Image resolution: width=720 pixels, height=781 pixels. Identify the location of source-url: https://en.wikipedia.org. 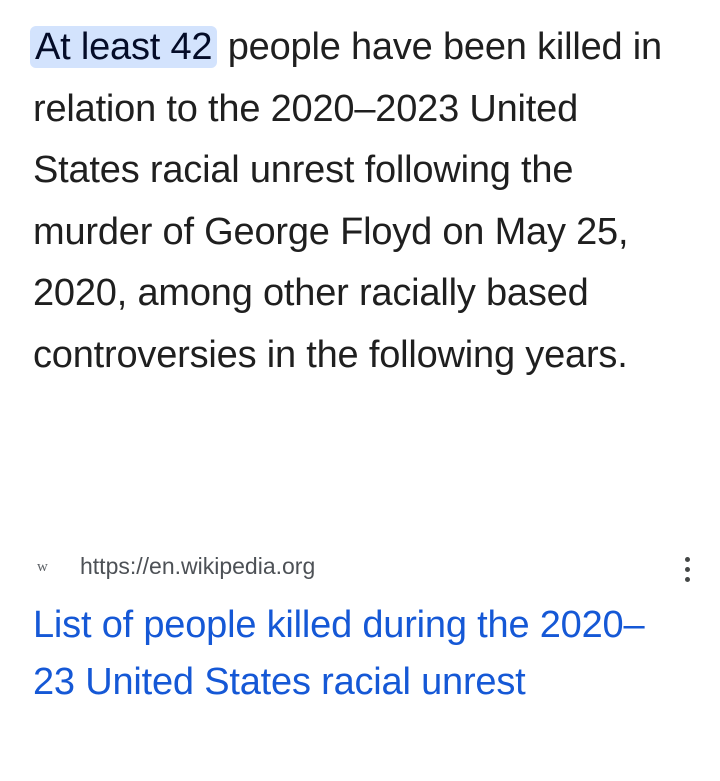
(197, 566).